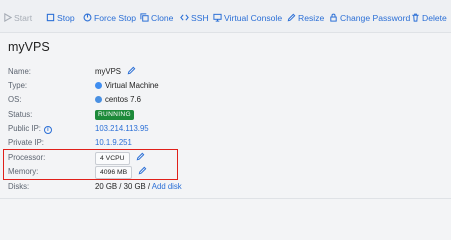 The image size is (451, 240). Describe the element at coordinates (123, 99) in the screenshot. I see `os-value: centos 7.6` at that location.